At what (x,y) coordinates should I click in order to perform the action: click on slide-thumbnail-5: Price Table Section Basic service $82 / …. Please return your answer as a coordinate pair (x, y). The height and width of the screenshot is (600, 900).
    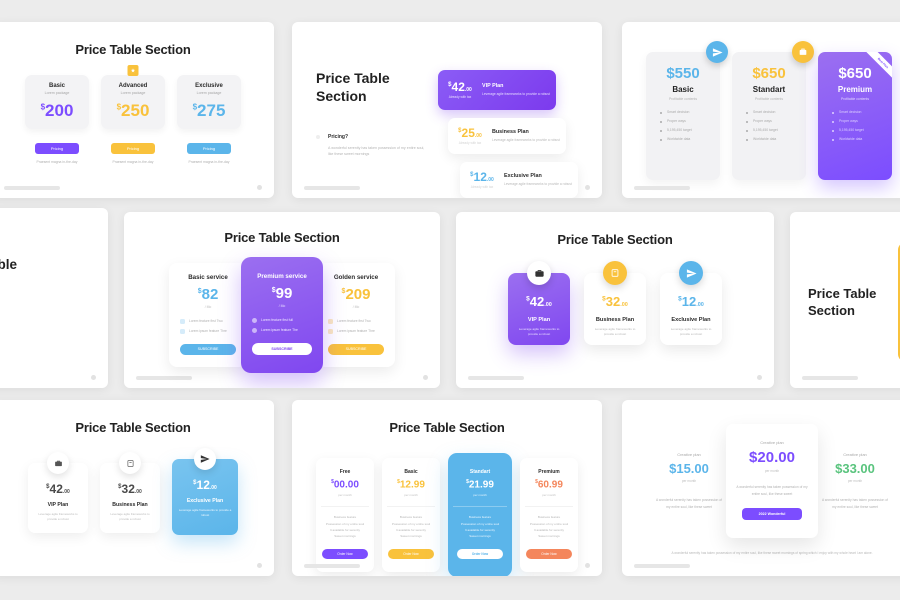
    Looking at the image, I should click on (282, 300).